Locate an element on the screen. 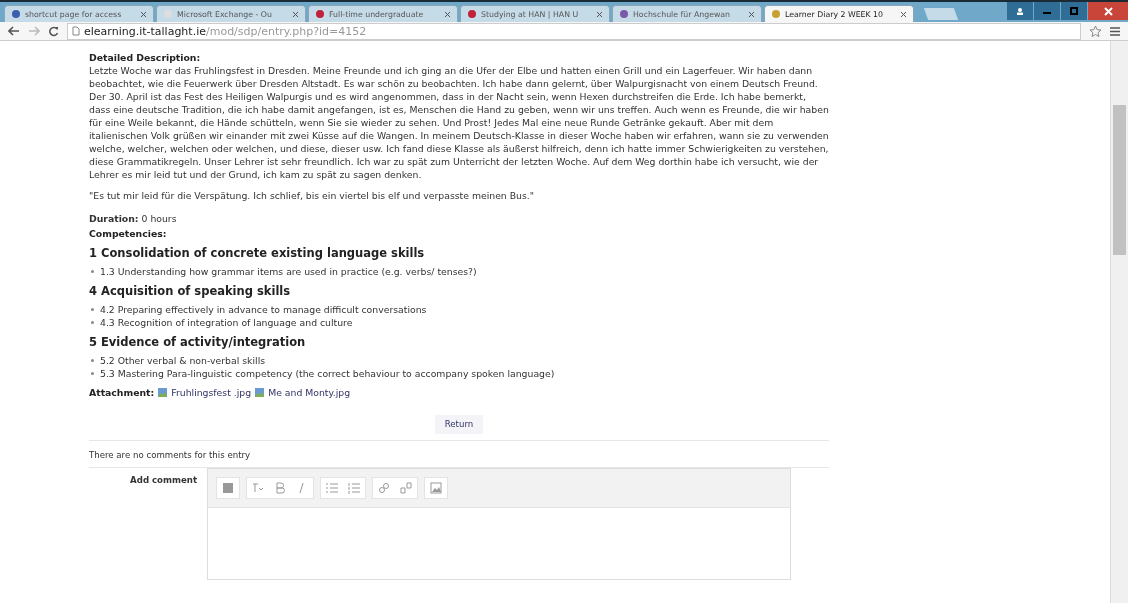  competency-heading: 4 Acquisition of speaking skills is located at coordinates (190, 291).